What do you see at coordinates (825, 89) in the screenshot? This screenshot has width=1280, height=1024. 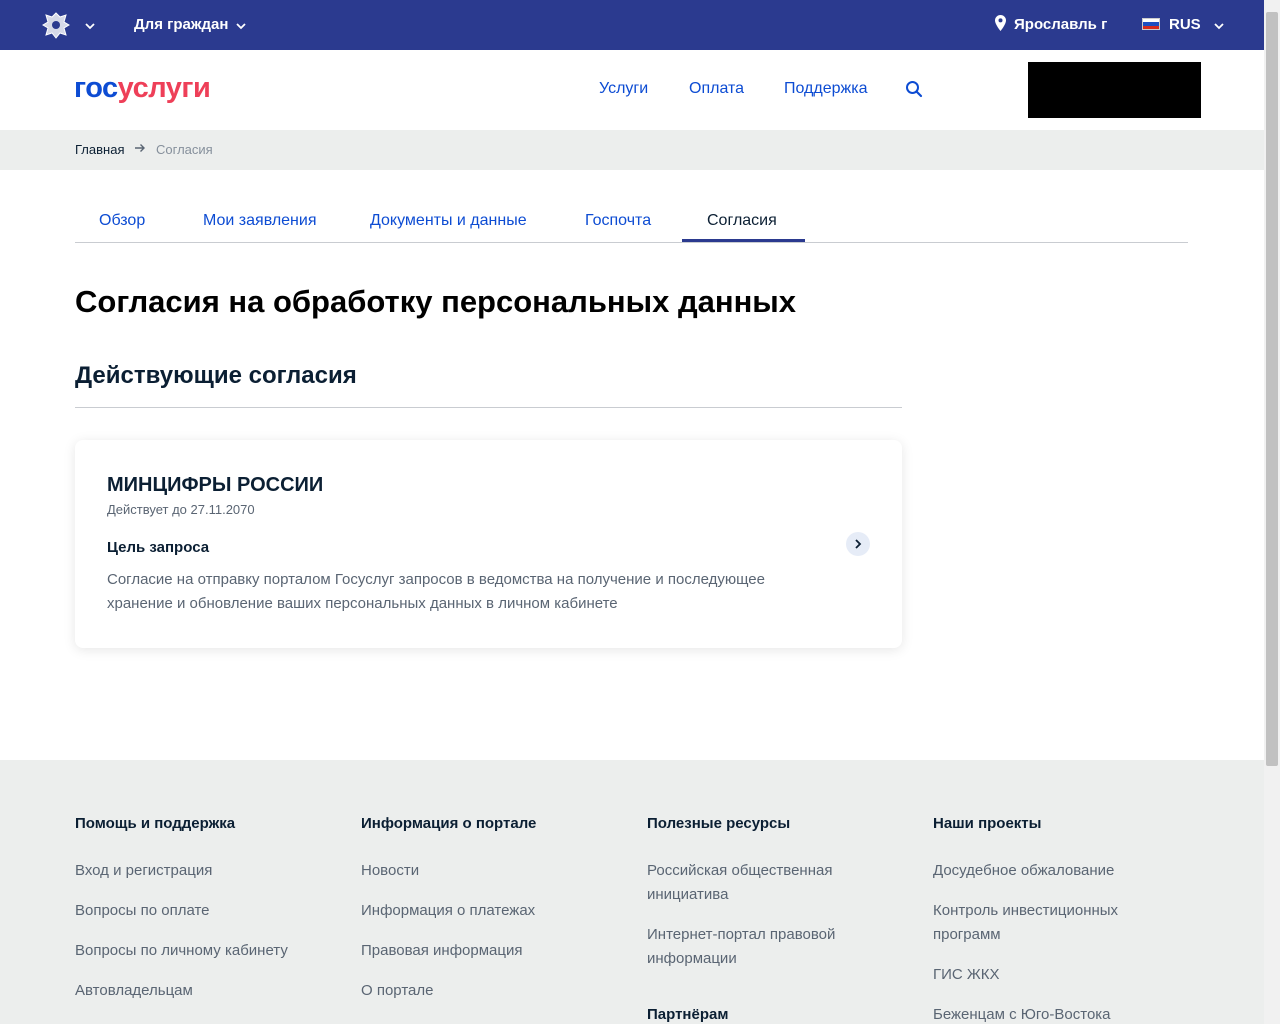 I see `nav-support: Поддержка` at bounding box center [825, 89].